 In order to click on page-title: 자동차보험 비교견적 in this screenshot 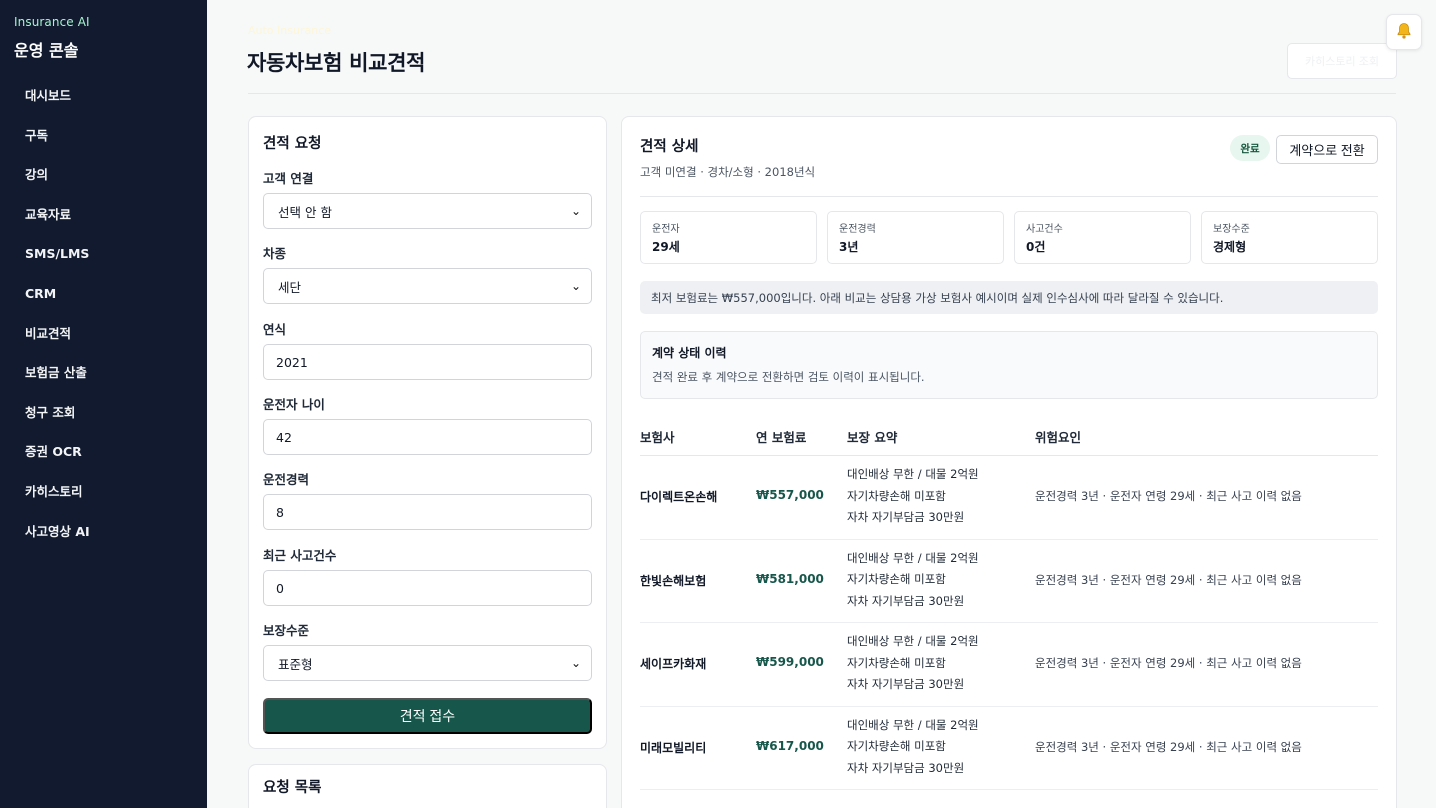, I will do `click(336, 63)`.